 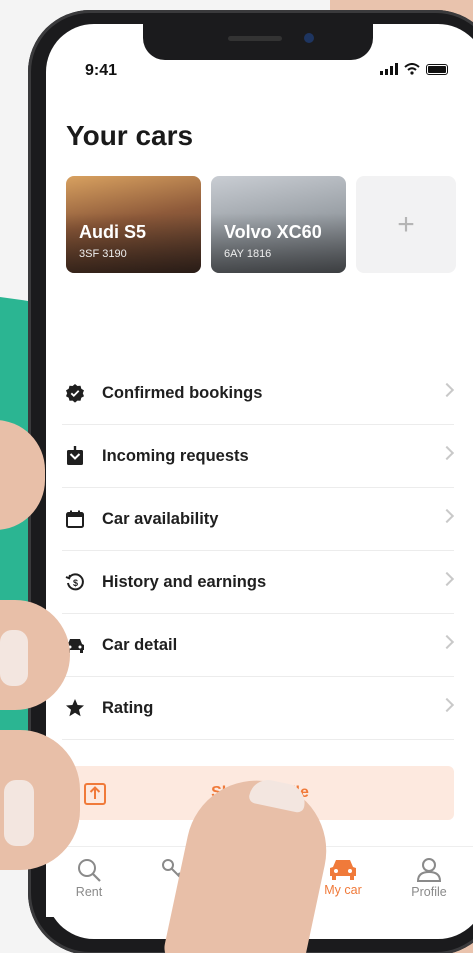 I want to click on cellular-signal-icon, so click(x=389, y=69).